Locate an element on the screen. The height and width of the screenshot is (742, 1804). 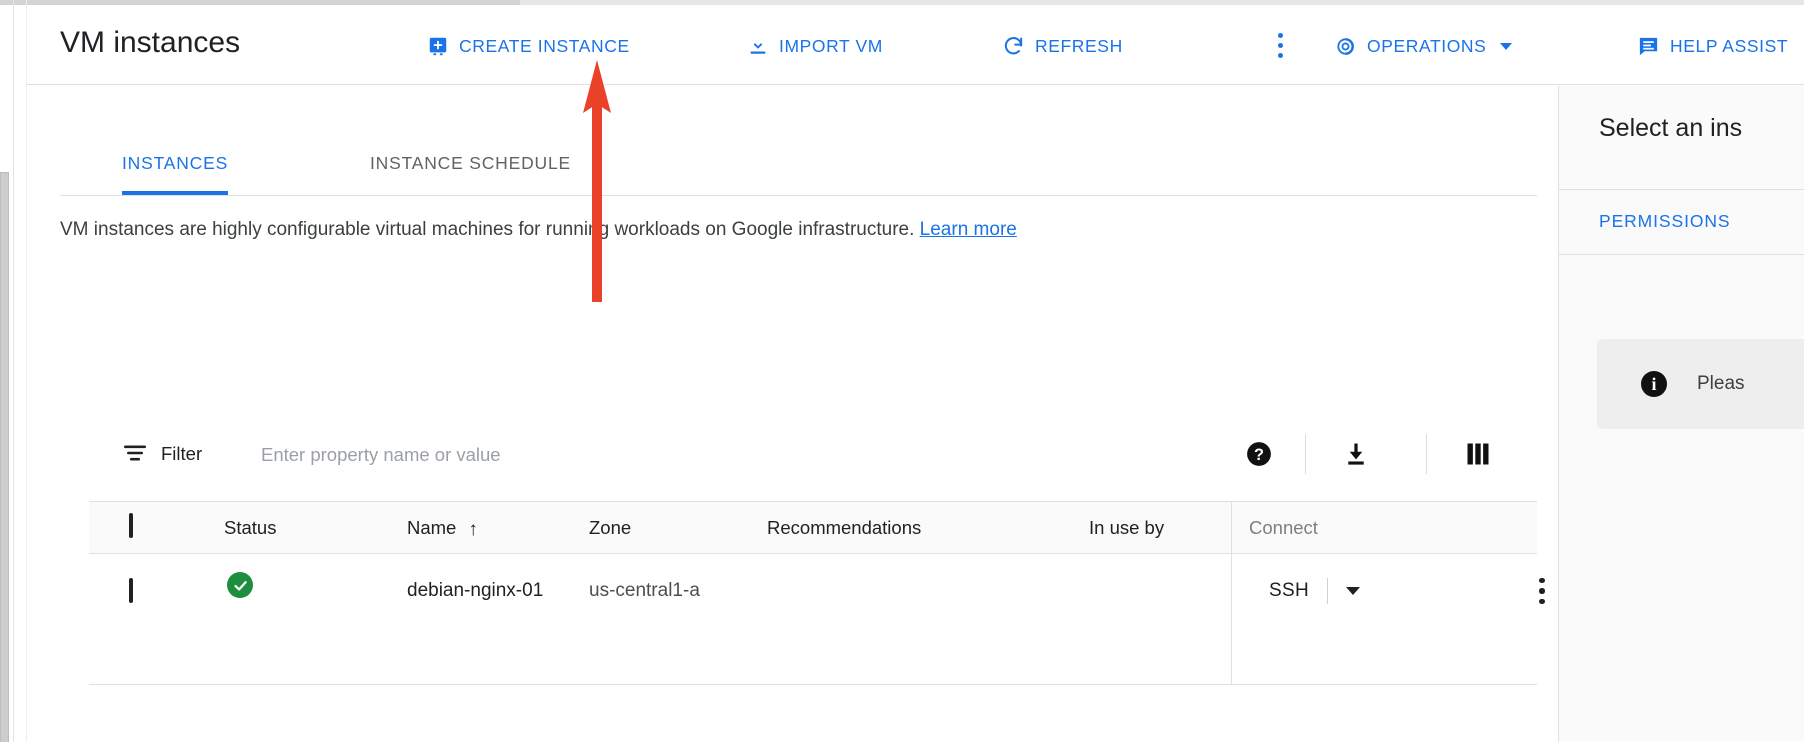
help-assistant-label: HELP ASSIST is located at coordinates (1729, 45).